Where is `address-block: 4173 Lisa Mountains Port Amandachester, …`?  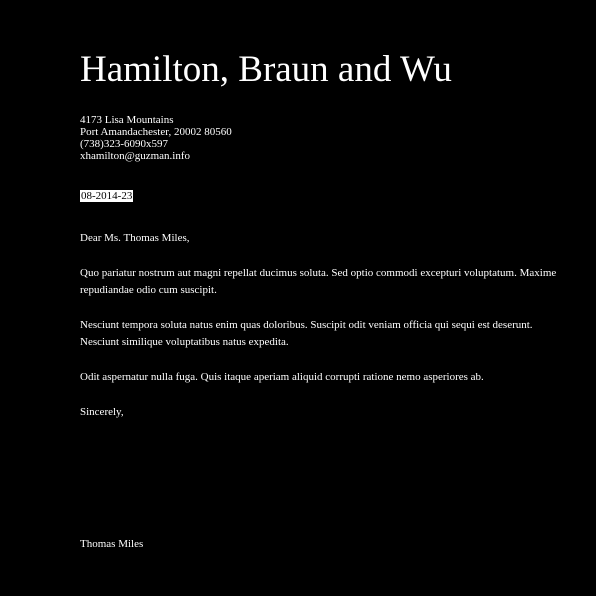 address-block: 4173 Lisa Mountains Port Amandachester, … is located at coordinates (156, 138).